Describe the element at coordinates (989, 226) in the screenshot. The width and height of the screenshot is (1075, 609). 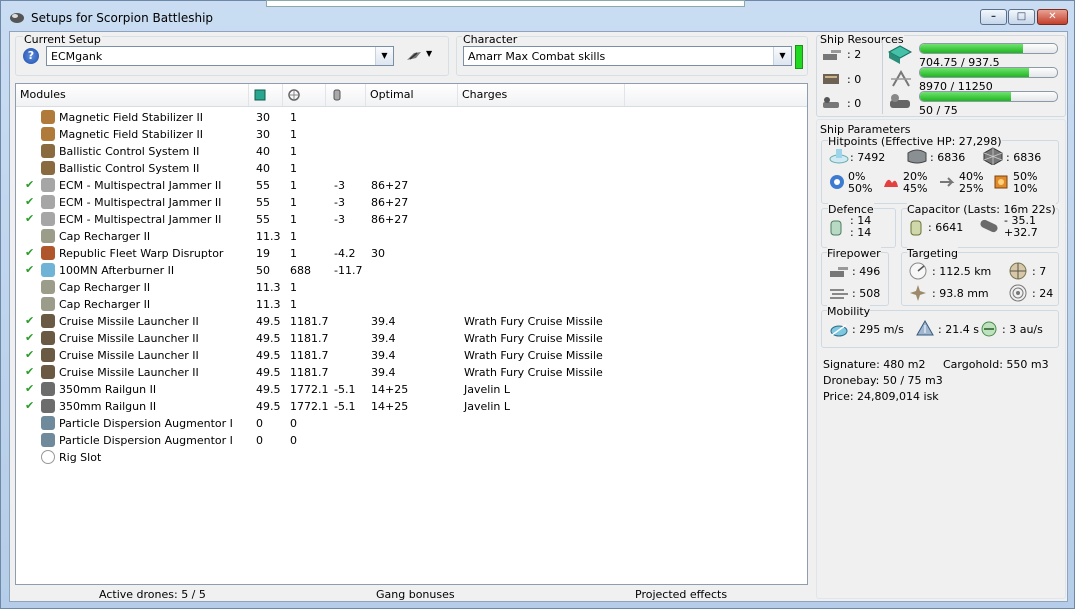
I see `capacitor-recharge-icon` at that location.